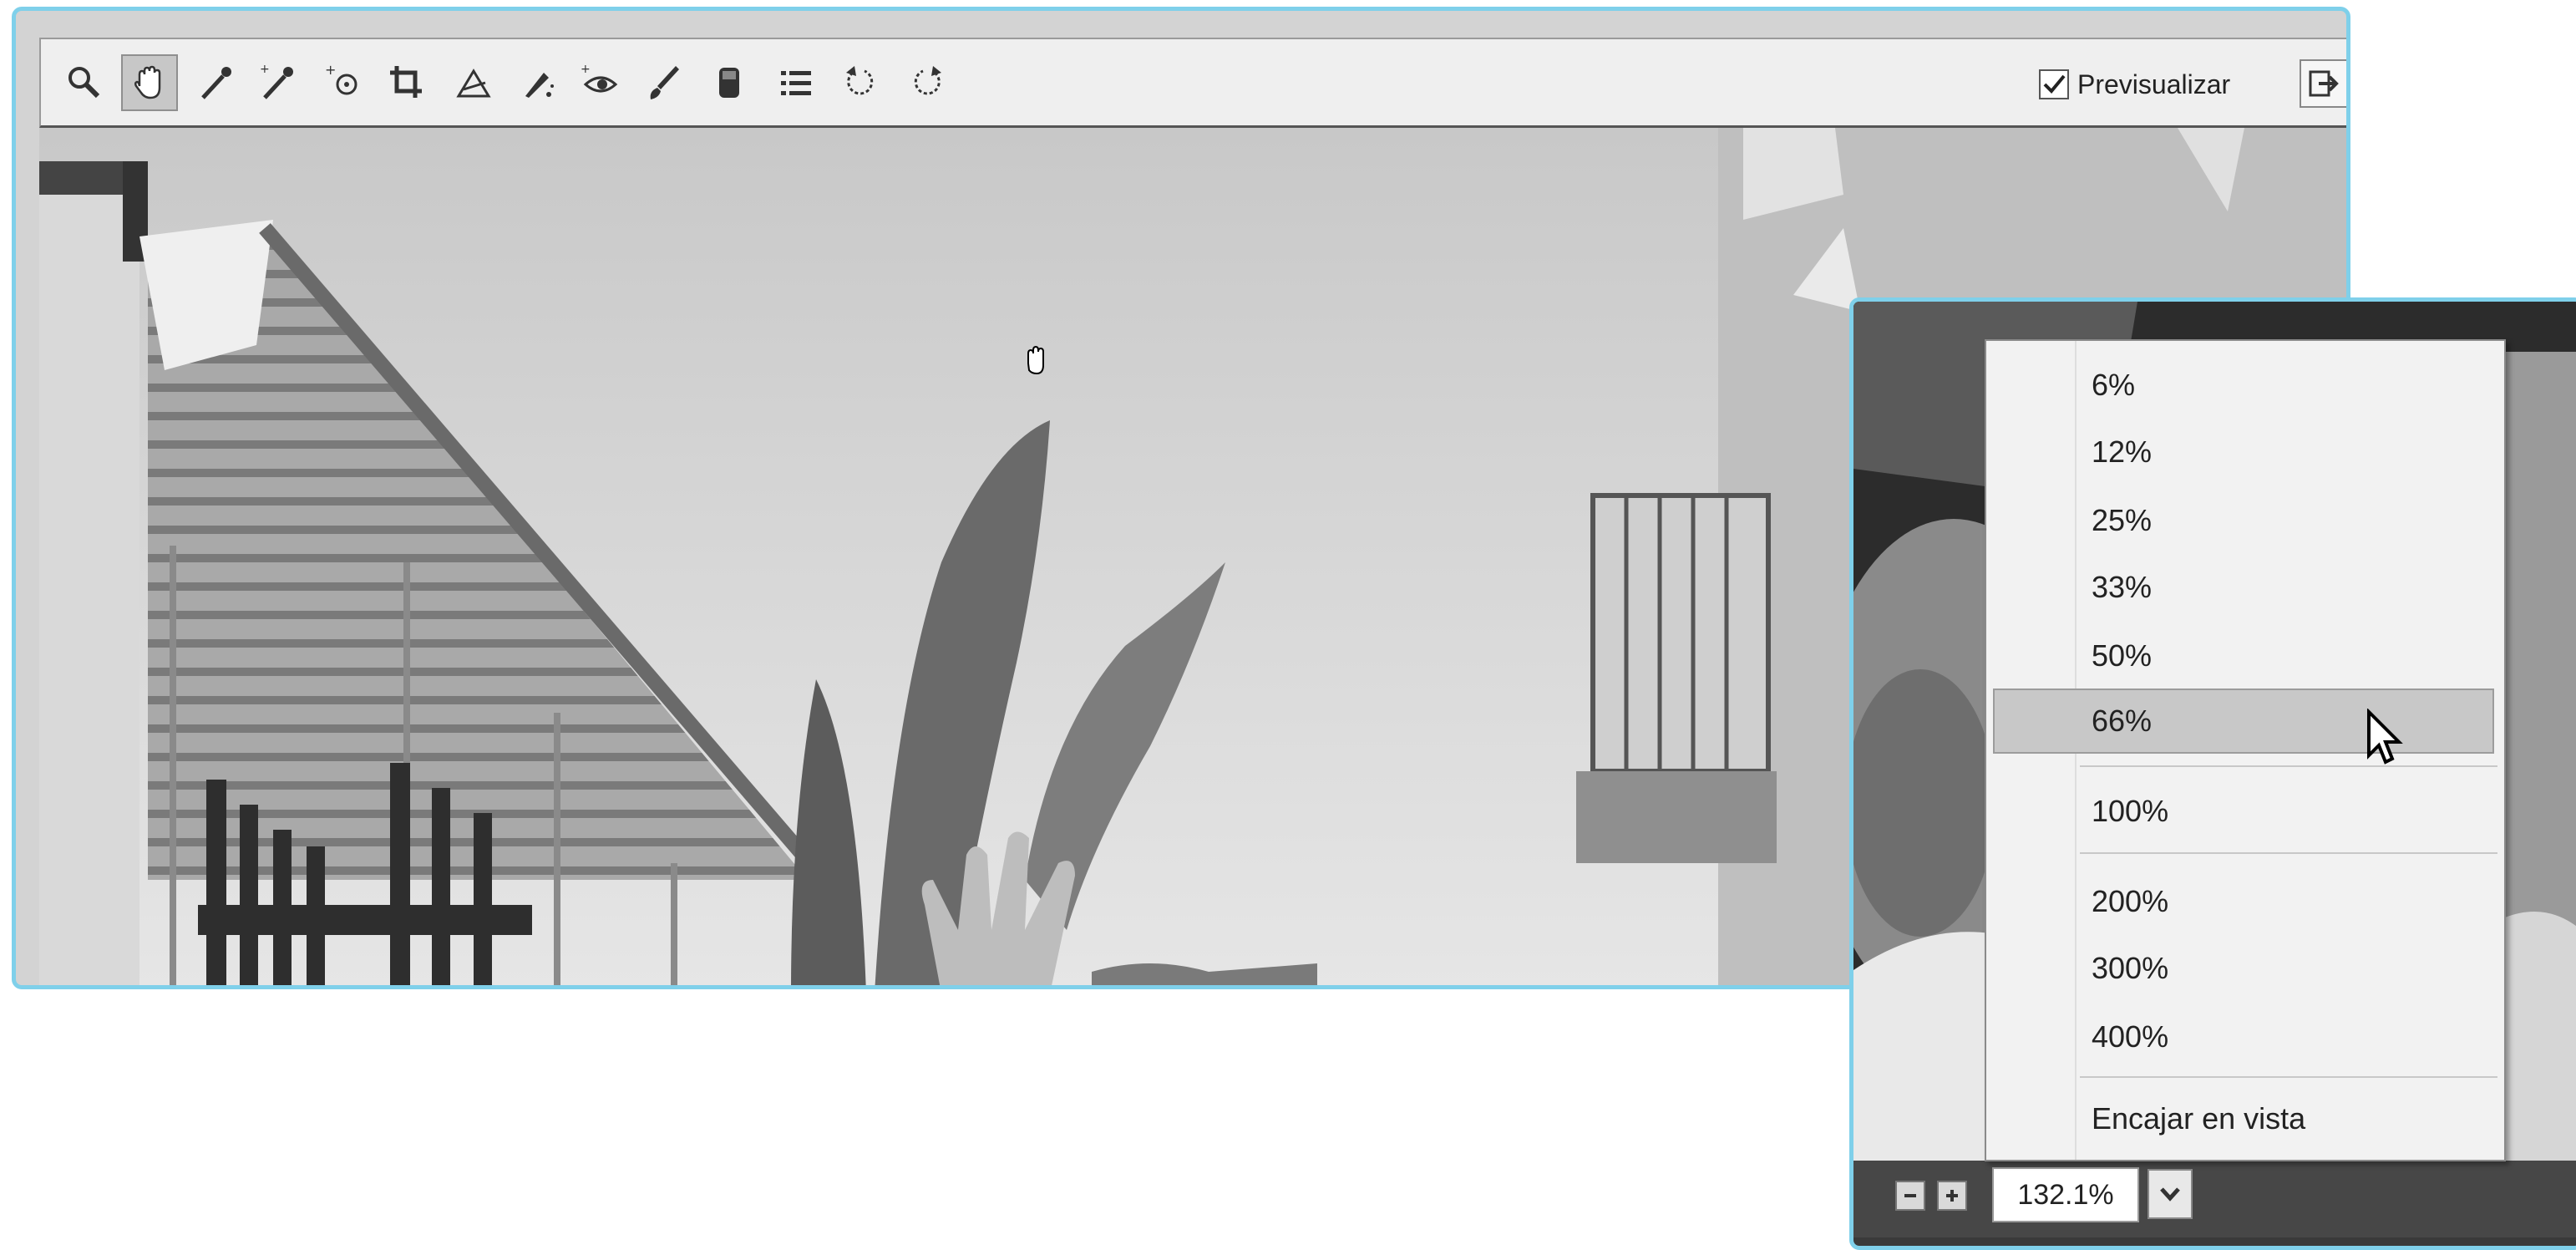 This screenshot has width=2576, height=1250. What do you see at coordinates (600, 82) in the screenshot?
I see `red-eye-removal-tool-icon: +` at bounding box center [600, 82].